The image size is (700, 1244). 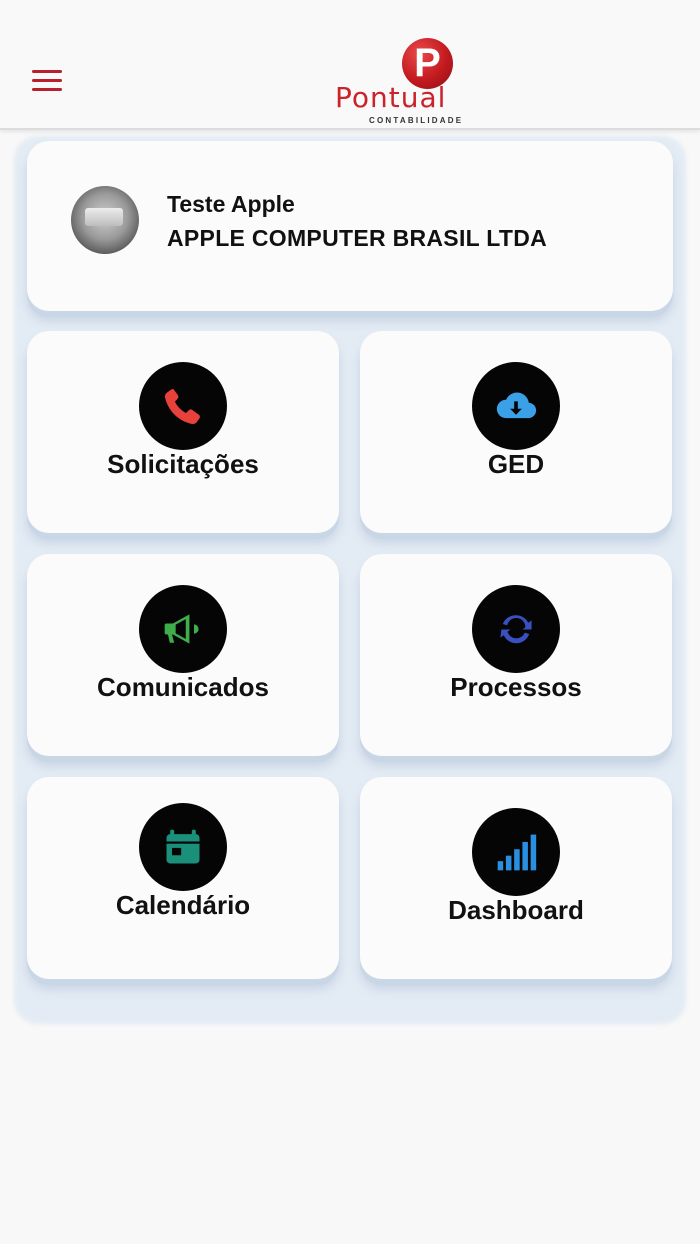 I want to click on phone-icon, so click(x=183, y=406).